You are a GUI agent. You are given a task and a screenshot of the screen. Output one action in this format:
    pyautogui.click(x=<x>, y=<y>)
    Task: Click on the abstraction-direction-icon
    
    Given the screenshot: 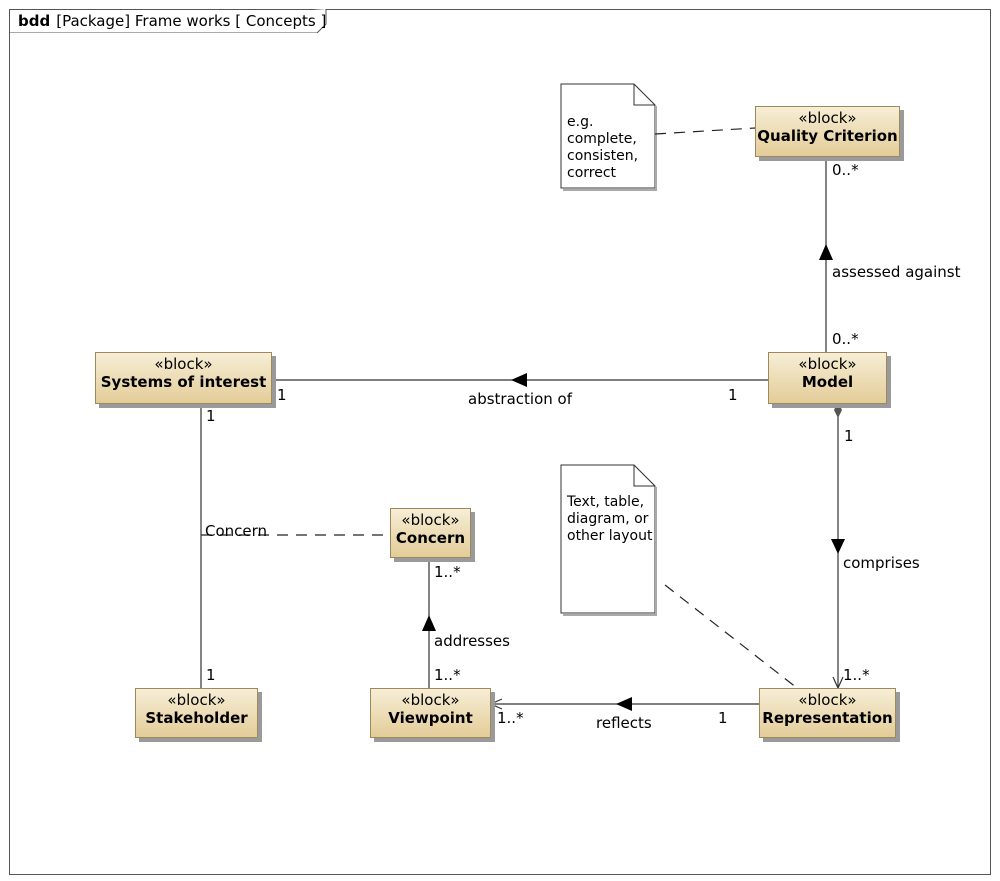 What is the action you would take?
    pyautogui.click(x=519, y=380)
    